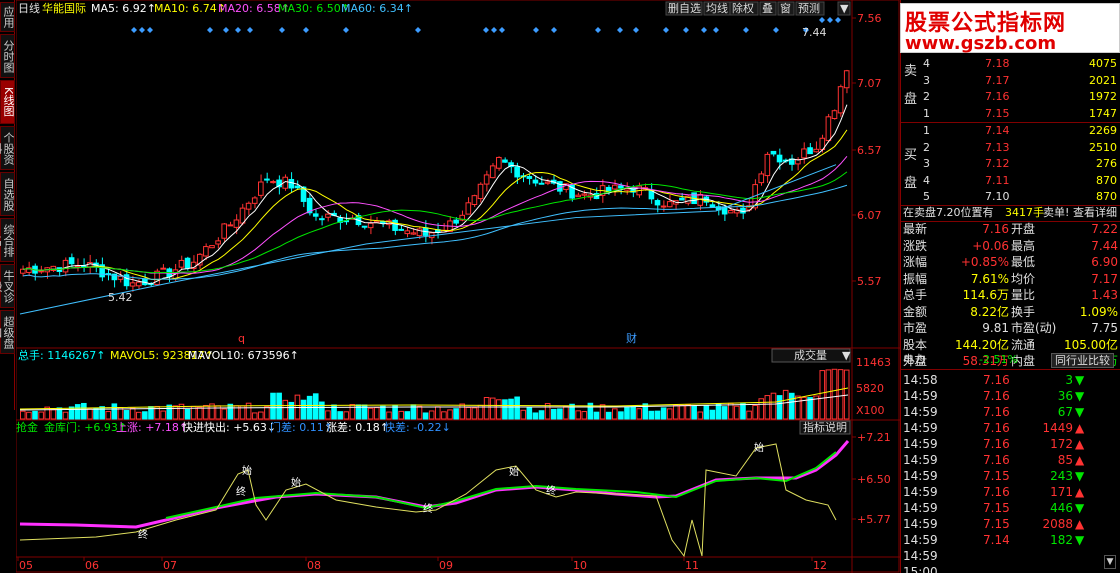 The width and height of the screenshot is (1120, 573). I want to click on buy-row-2: 3 7.12 276, so click(1010, 164).